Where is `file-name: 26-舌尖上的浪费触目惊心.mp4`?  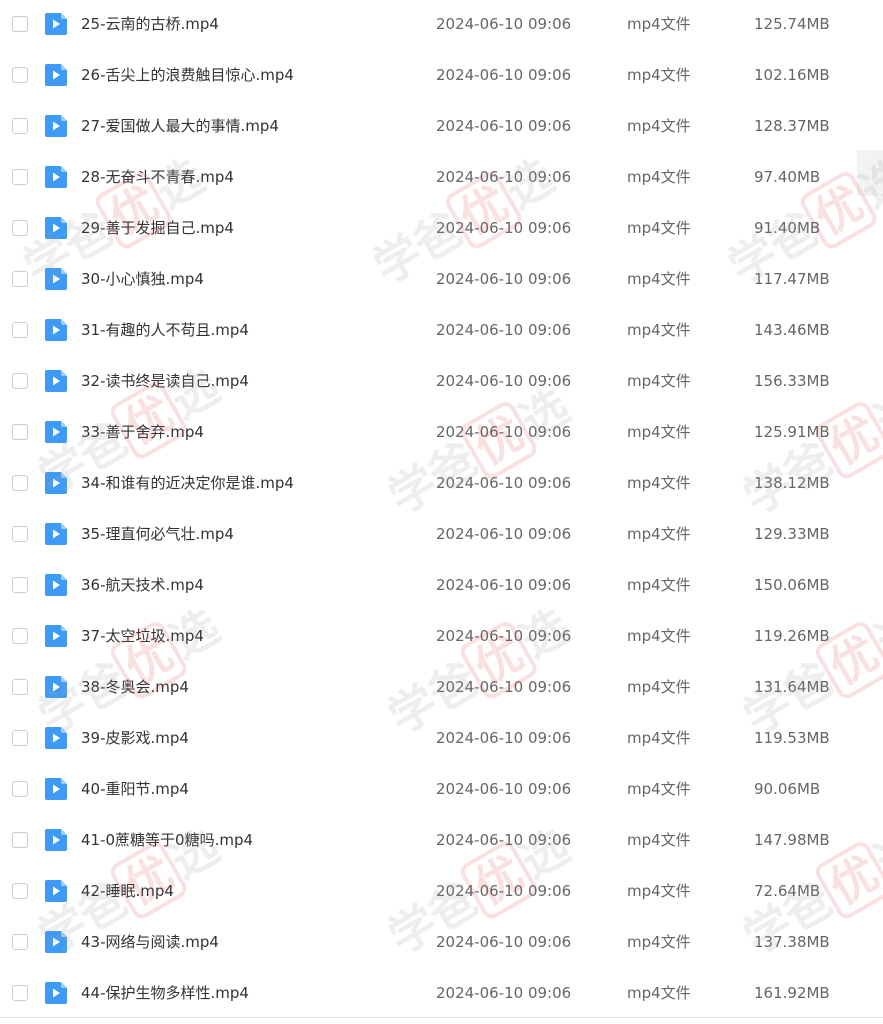
file-name: 26-舌尖上的浪费触目惊心.mp4 is located at coordinates (187, 75).